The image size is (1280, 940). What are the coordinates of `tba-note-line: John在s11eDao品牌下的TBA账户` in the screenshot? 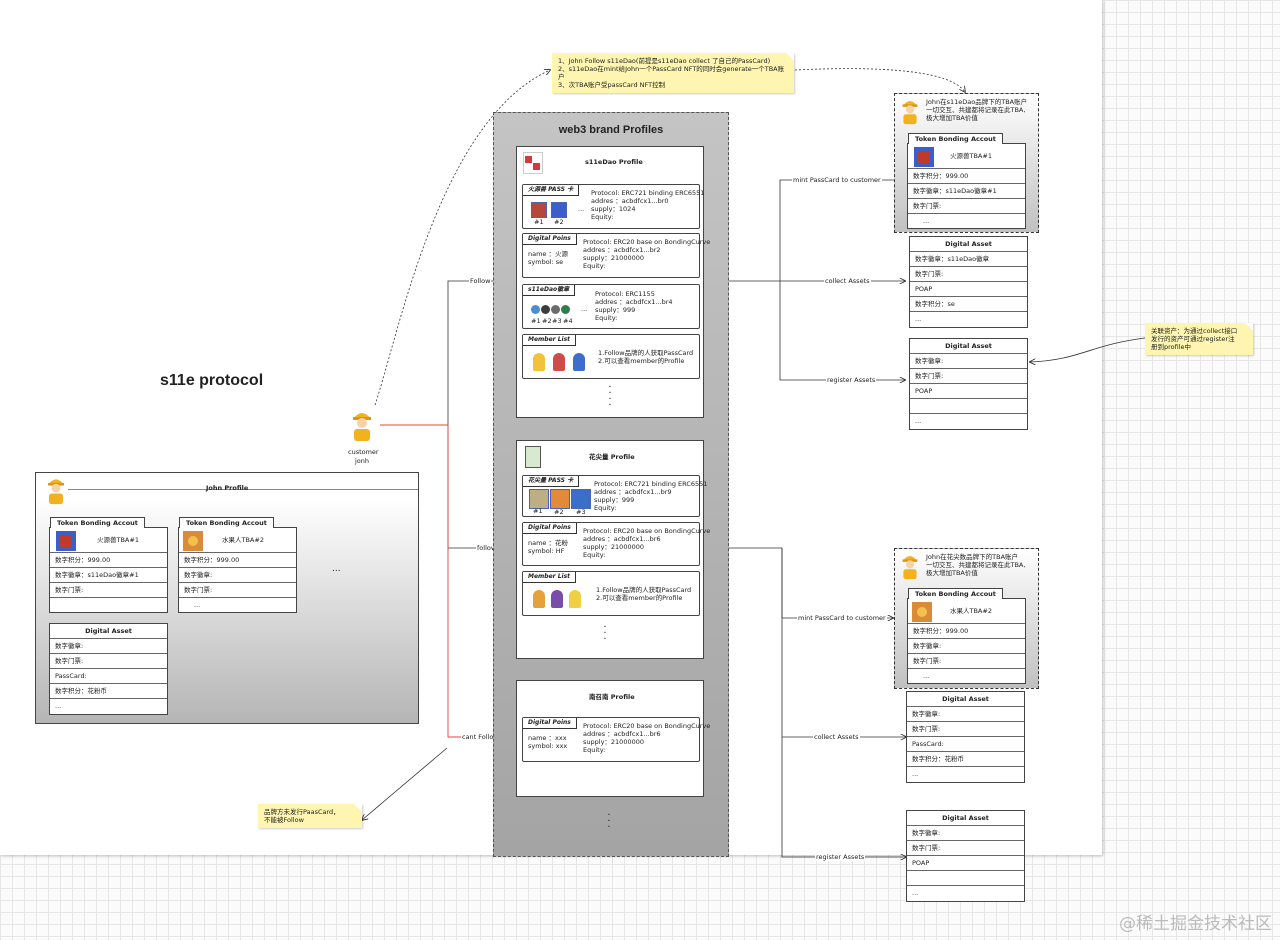 It's located at (977, 102).